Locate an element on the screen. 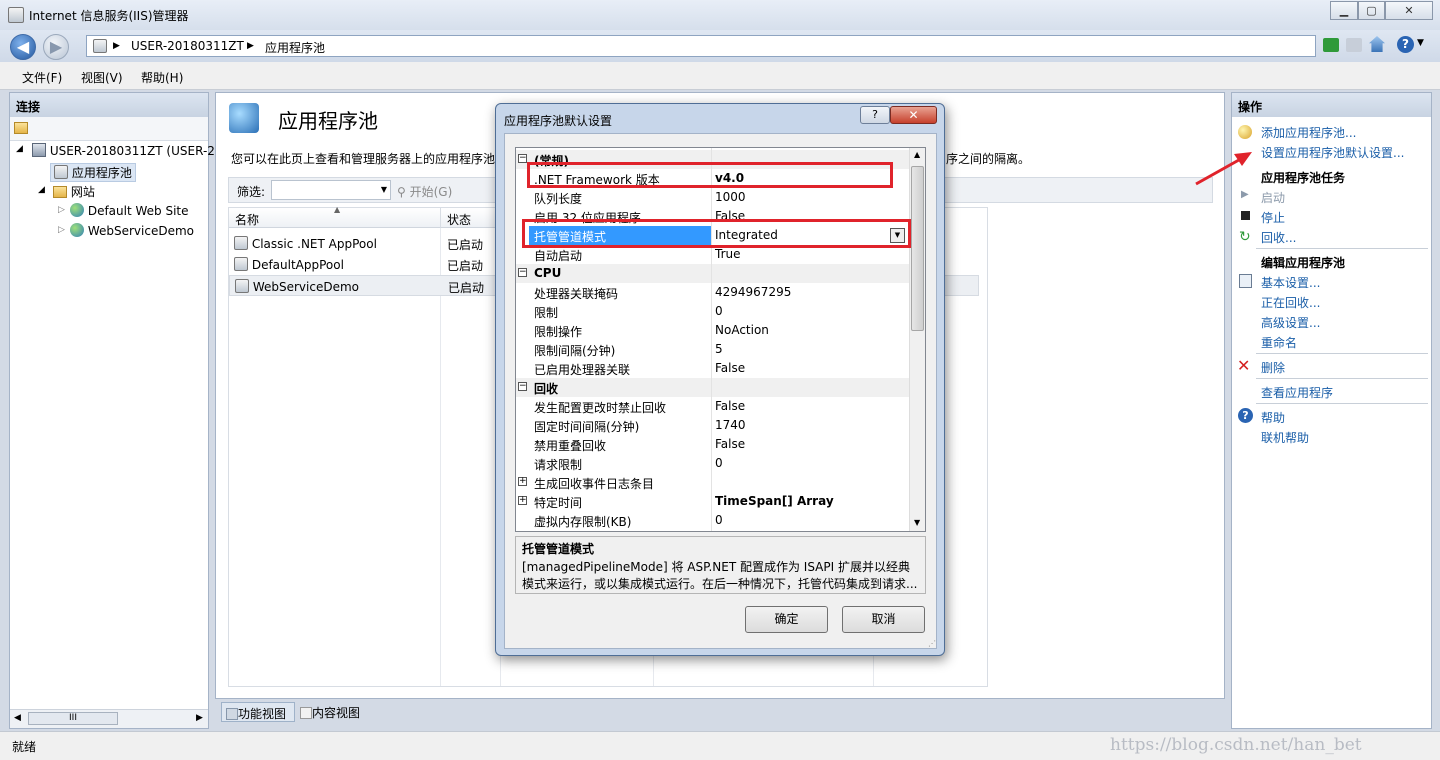  column-status: 状态 is located at coordinates (471, 218).